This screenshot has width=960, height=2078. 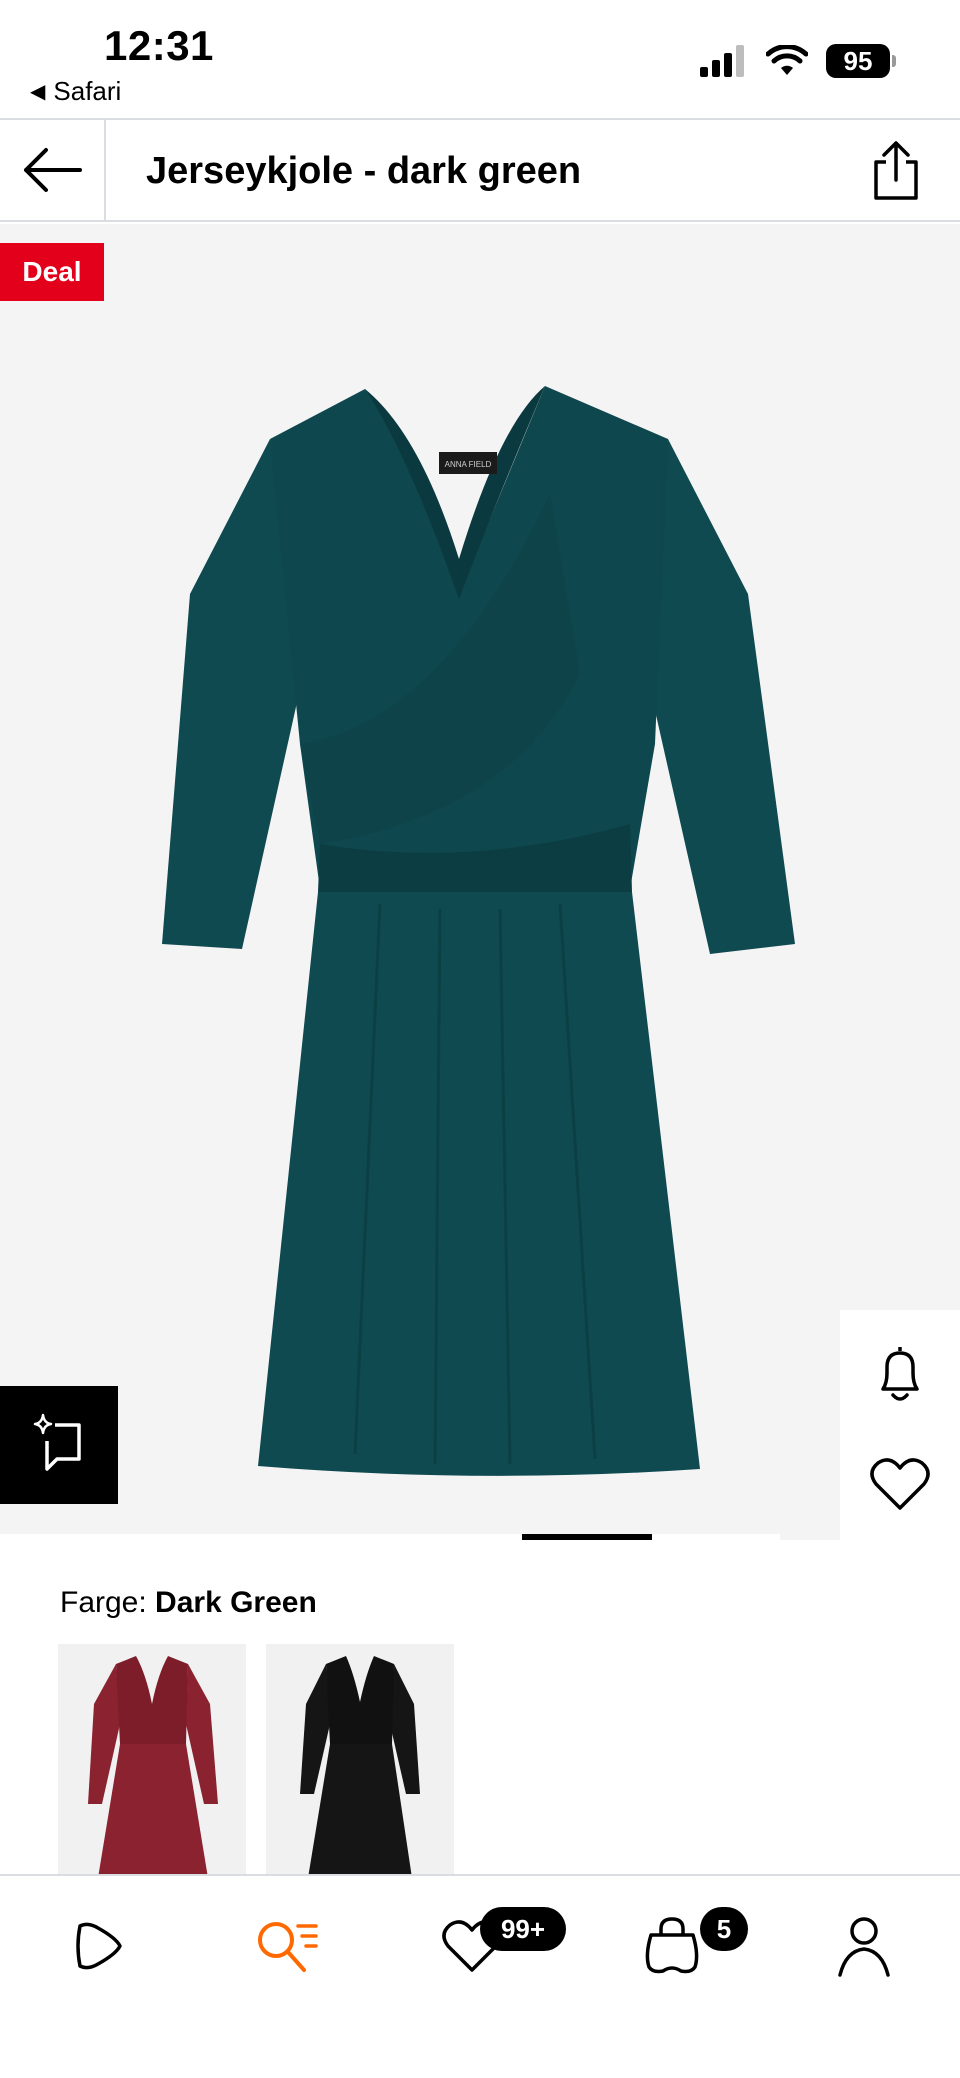 I want to click on back-button, so click(x=53, y=170).